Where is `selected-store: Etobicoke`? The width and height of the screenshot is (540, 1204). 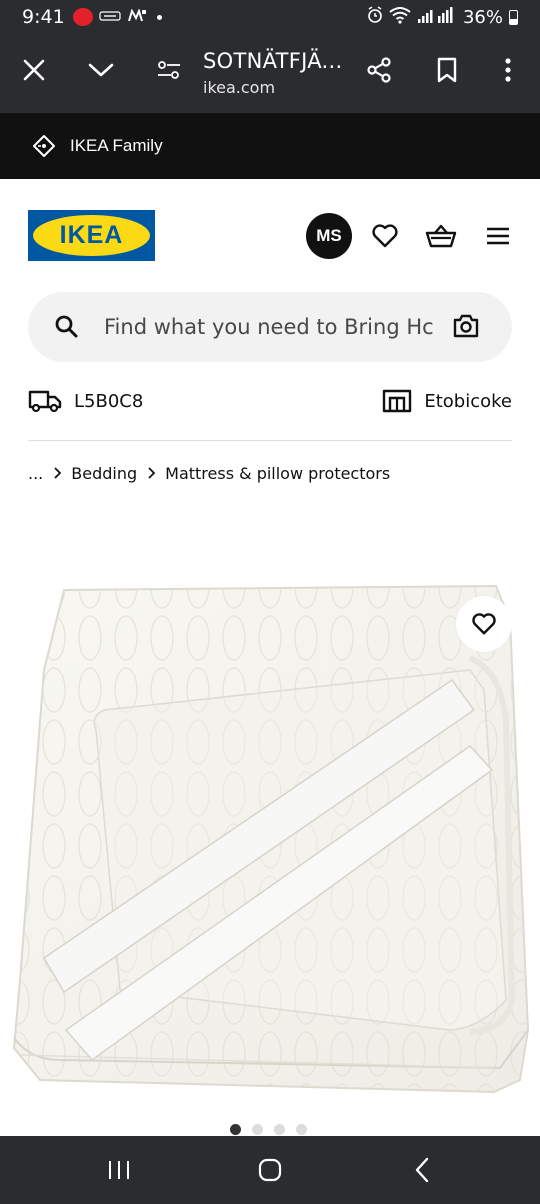 selected-store: Etobicoke is located at coordinates (447, 401).